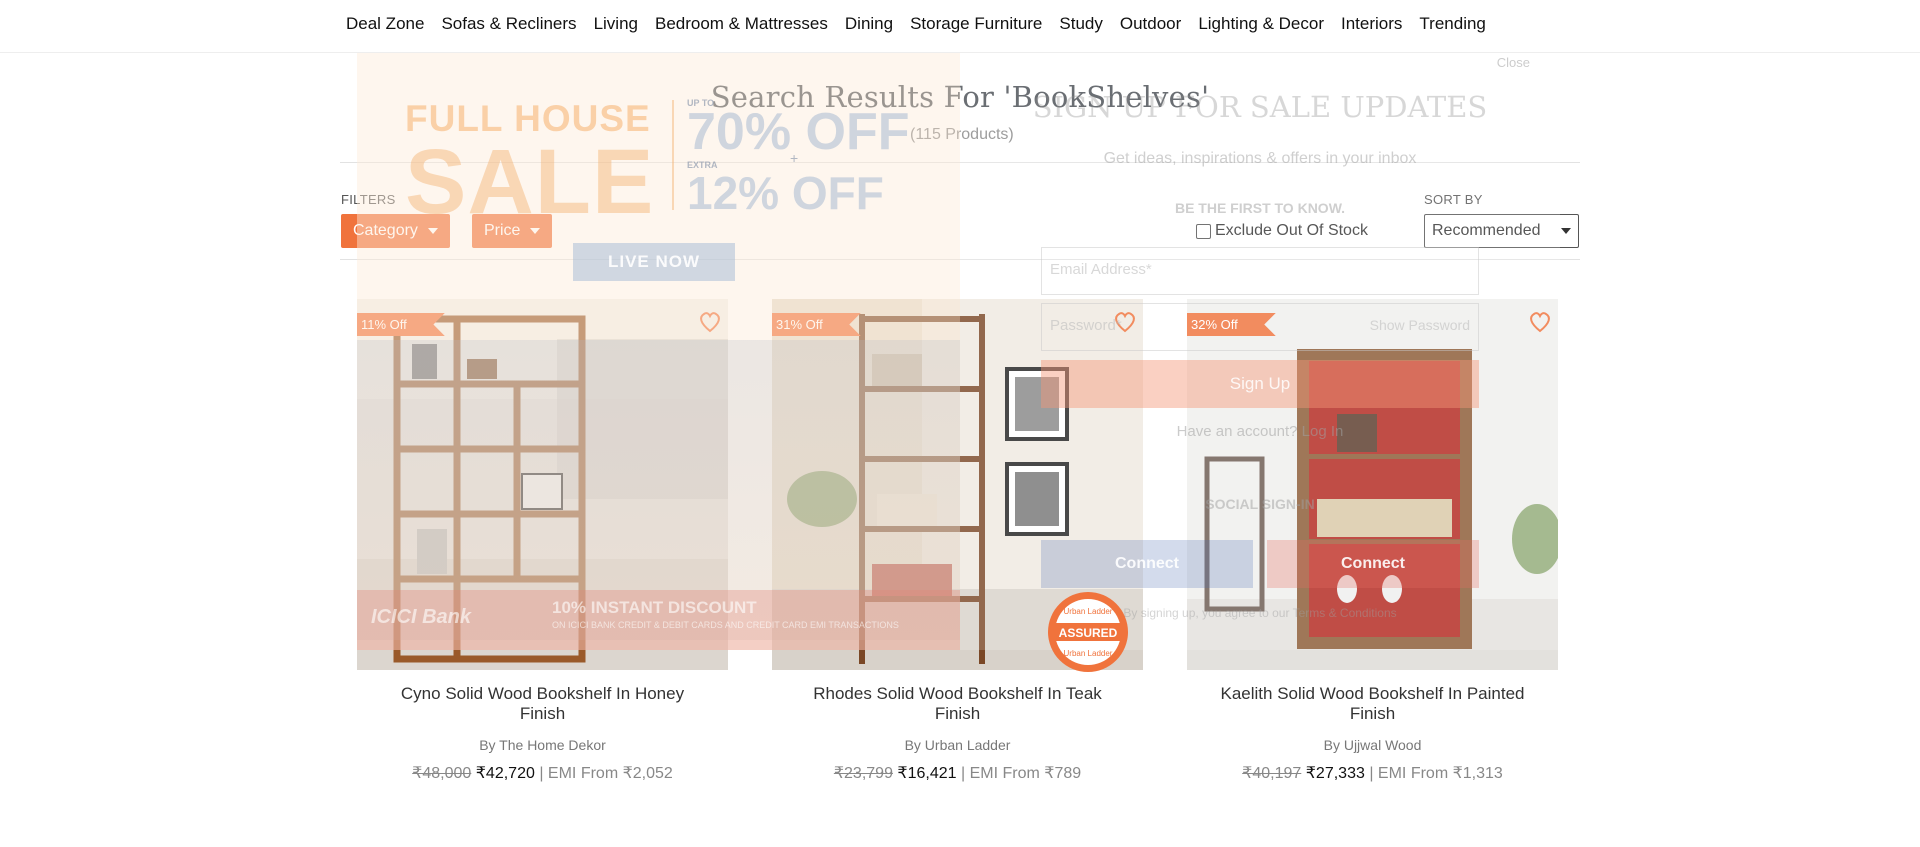 The image size is (1920, 847). What do you see at coordinates (785, 193) in the screenshot?
I see `promo-12-off: 12% OFF` at bounding box center [785, 193].